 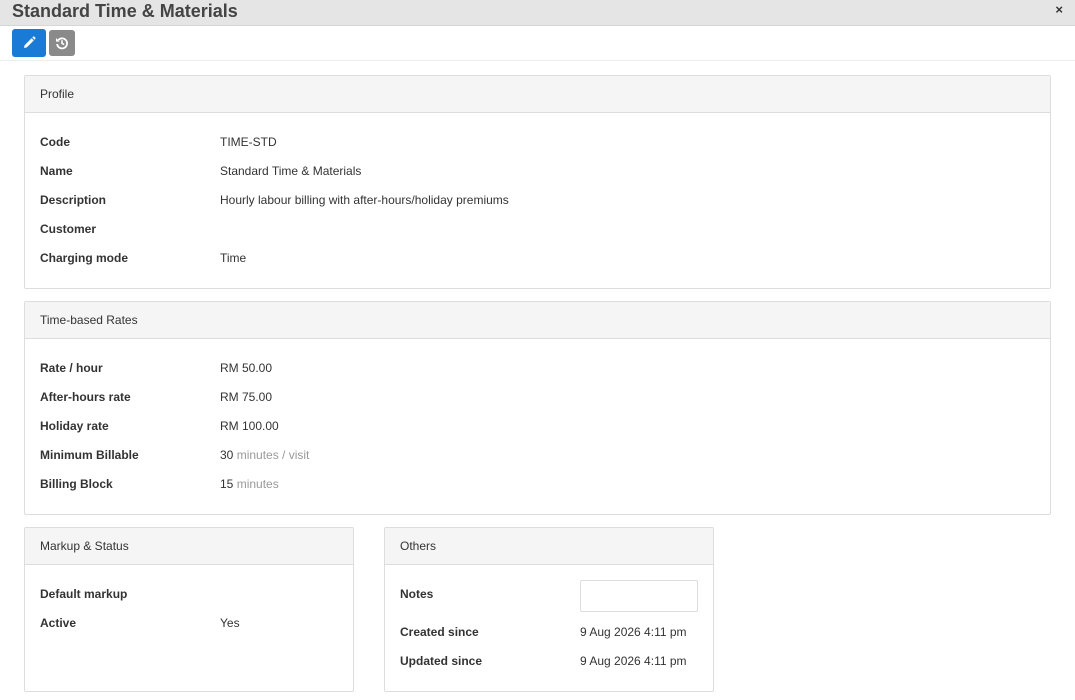 I want to click on field-value: 30 minutes / visit, so click(x=264, y=455).